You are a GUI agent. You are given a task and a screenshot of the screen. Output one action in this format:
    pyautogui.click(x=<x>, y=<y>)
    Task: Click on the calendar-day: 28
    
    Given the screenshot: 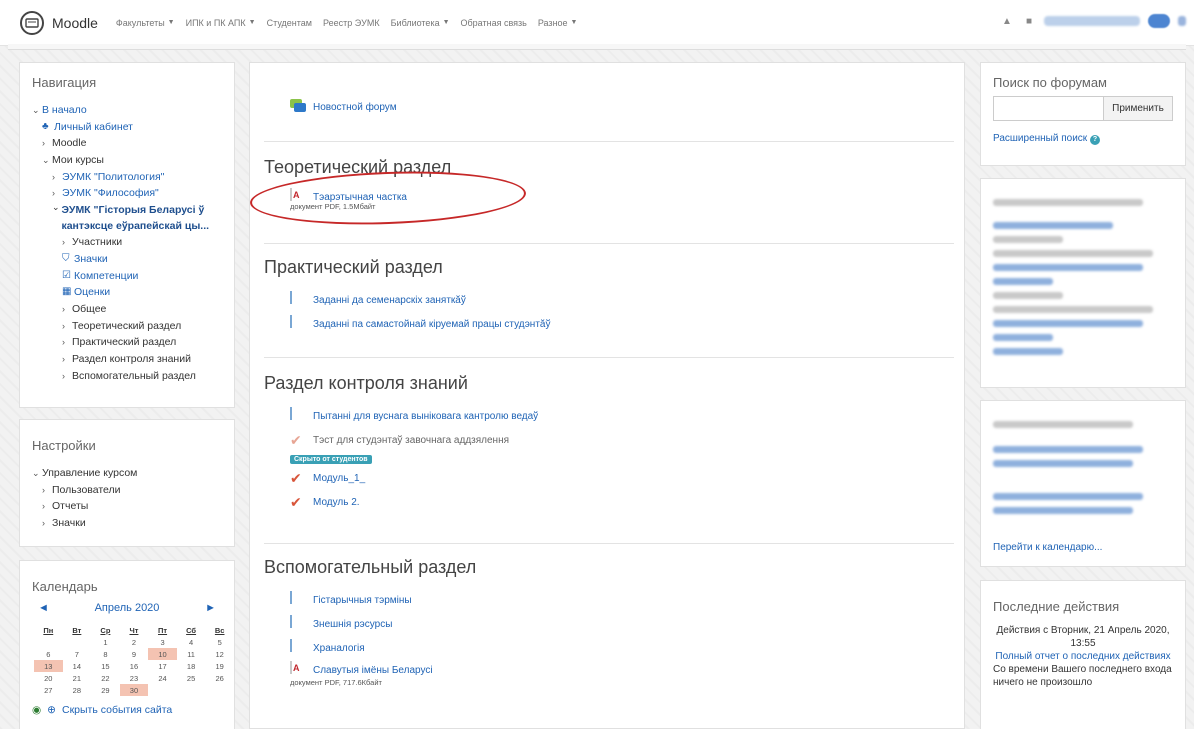 What is the action you would take?
    pyautogui.click(x=77, y=690)
    